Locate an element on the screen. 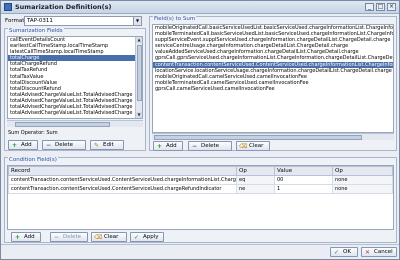  cancel-label: Cancel is located at coordinates (383, 252).